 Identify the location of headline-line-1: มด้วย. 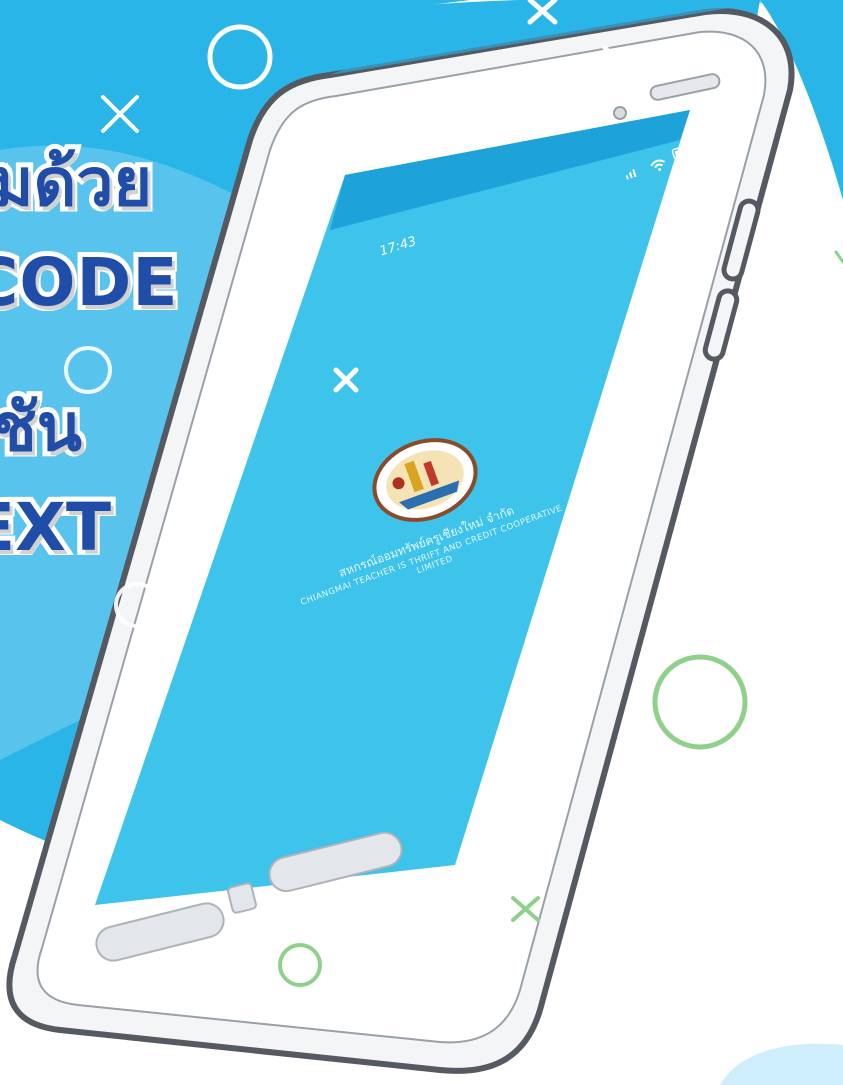
(78, 182).